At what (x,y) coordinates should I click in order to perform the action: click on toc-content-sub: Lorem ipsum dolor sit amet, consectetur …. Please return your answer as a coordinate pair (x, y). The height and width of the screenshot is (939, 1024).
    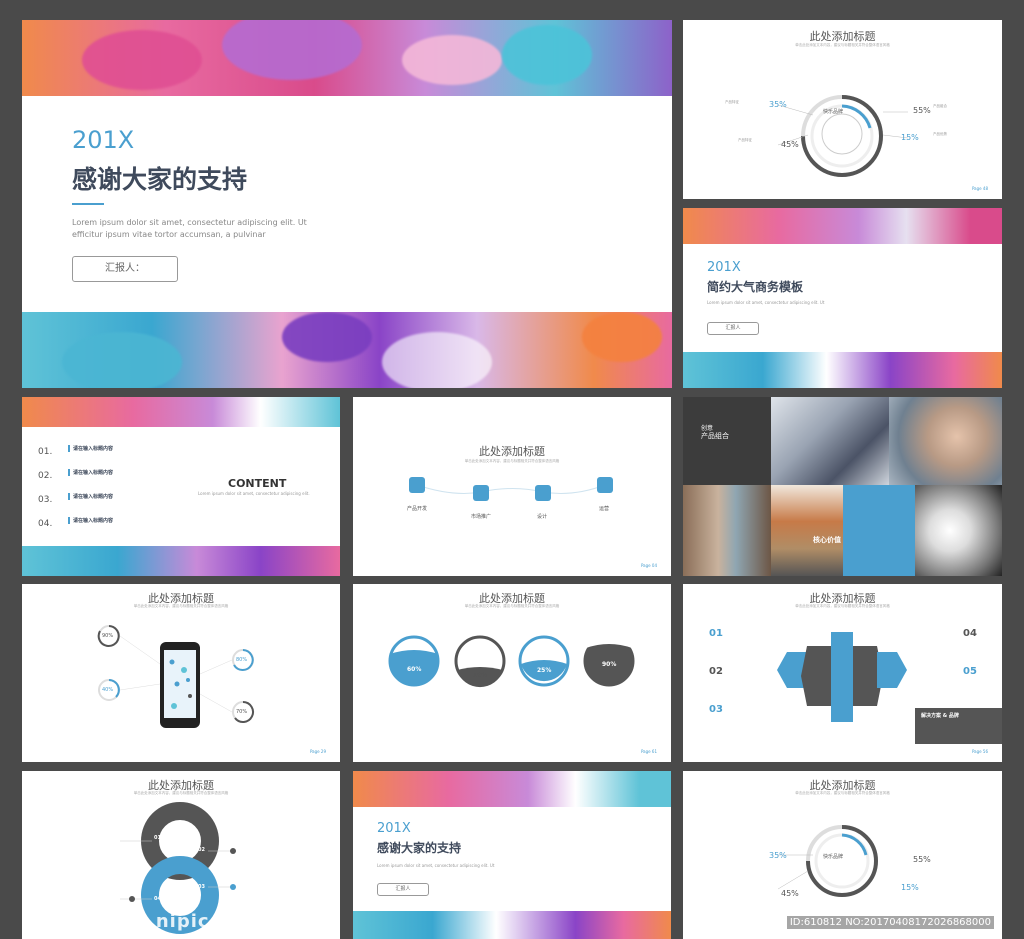
    Looking at the image, I should click on (254, 493).